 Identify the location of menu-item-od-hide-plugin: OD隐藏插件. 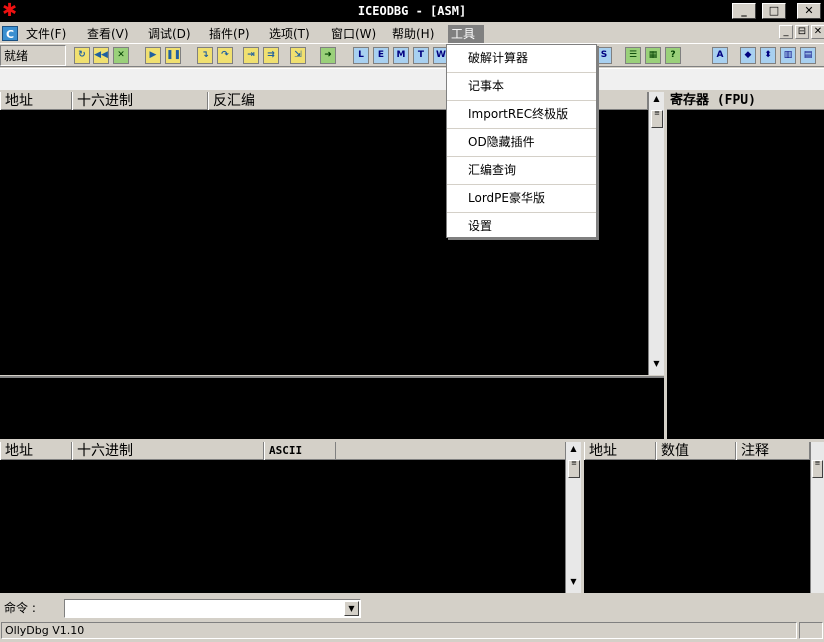
(521, 143).